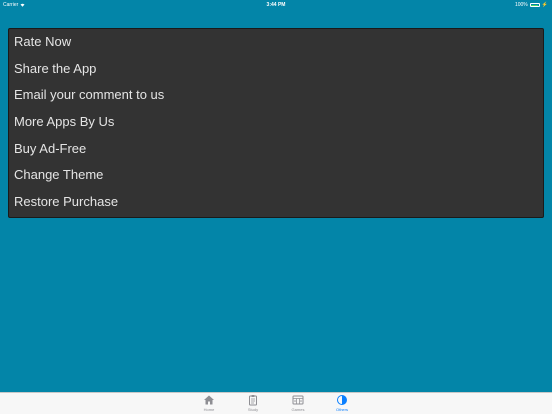 Image resolution: width=552 pixels, height=414 pixels. Describe the element at coordinates (209, 409) in the screenshot. I see `tab-home-label: Home` at that location.